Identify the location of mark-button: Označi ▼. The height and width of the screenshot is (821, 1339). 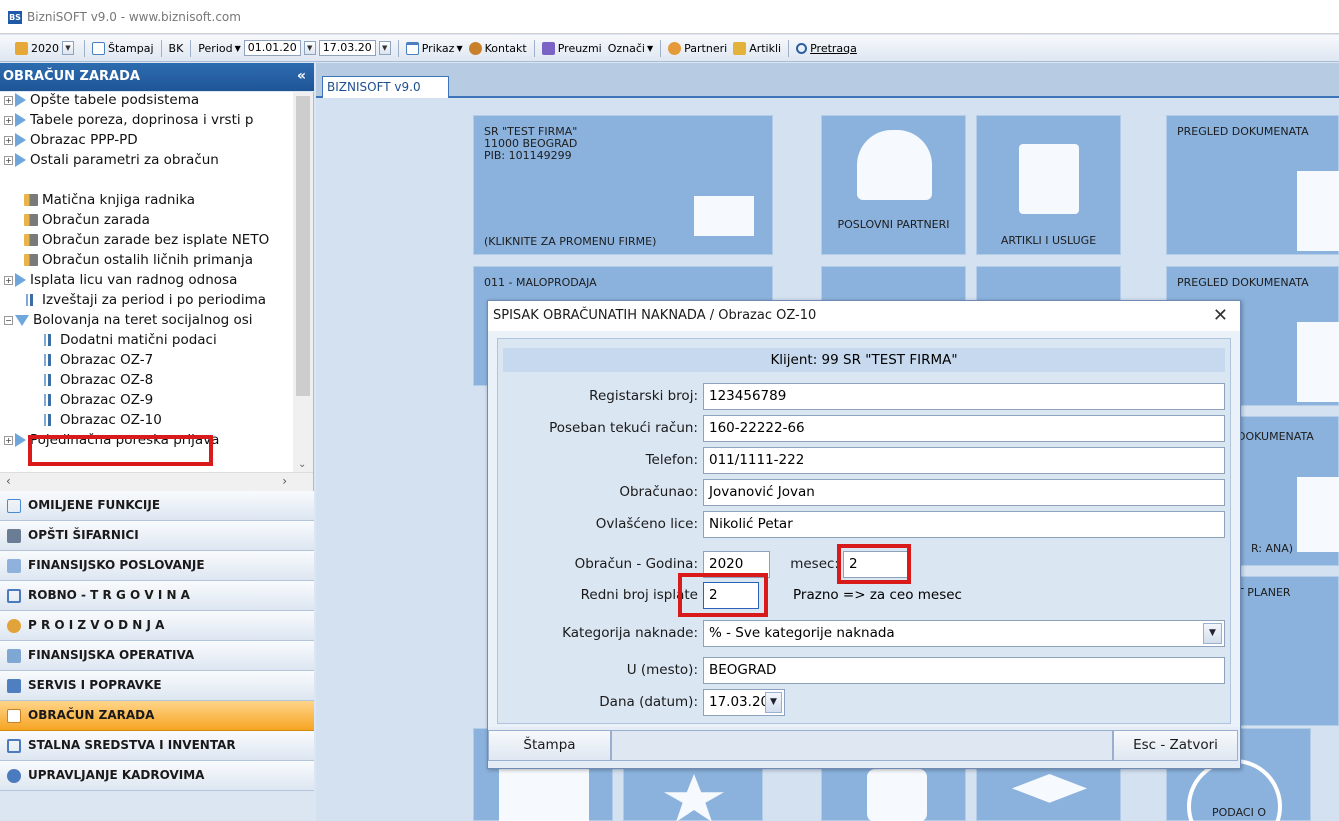
(630, 48).